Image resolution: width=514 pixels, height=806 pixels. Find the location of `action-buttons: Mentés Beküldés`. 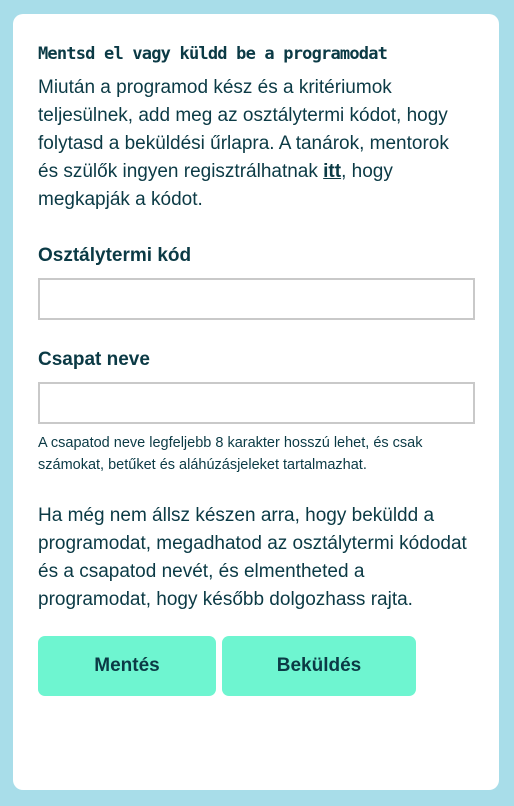

action-buttons: Mentés Beküldés is located at coordinates (256, 666).